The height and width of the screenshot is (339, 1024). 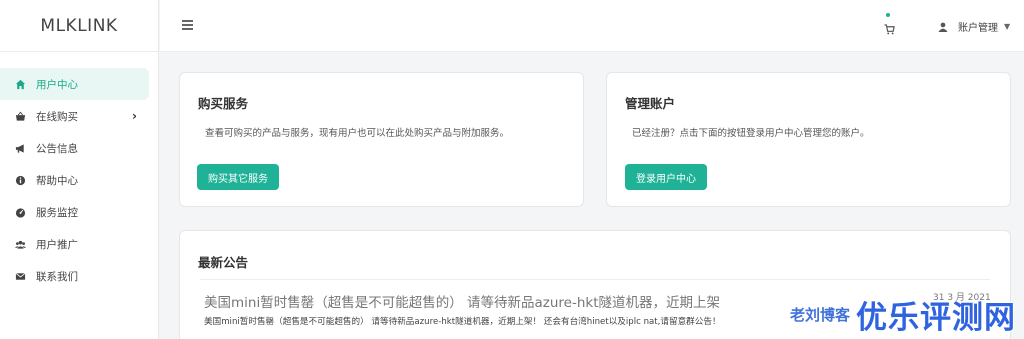 I want to click on account-menu-label: 账户管理, so click(x=978, y=28).